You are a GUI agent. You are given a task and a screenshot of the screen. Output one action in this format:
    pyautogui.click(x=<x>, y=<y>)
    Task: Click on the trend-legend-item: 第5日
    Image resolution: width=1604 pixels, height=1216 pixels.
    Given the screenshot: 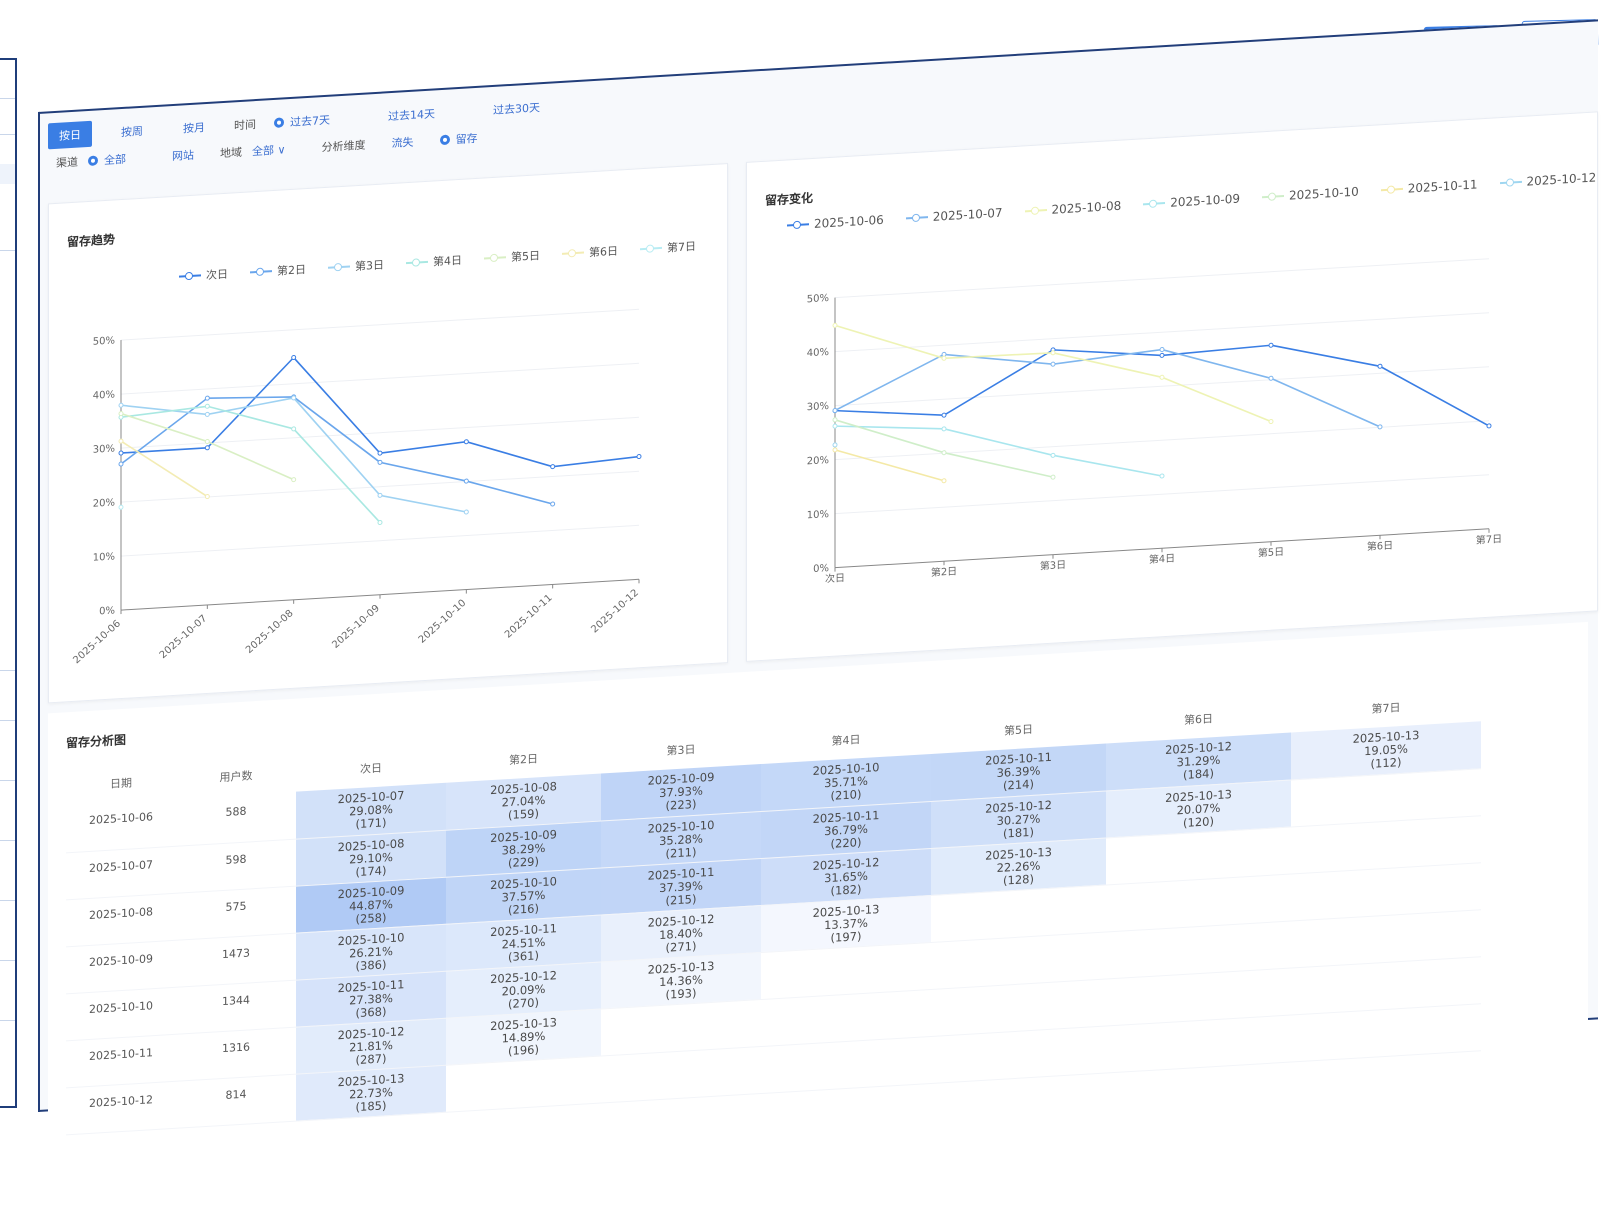 What is the action you would take?
    pyautogui.click(x=512, y=256)
    